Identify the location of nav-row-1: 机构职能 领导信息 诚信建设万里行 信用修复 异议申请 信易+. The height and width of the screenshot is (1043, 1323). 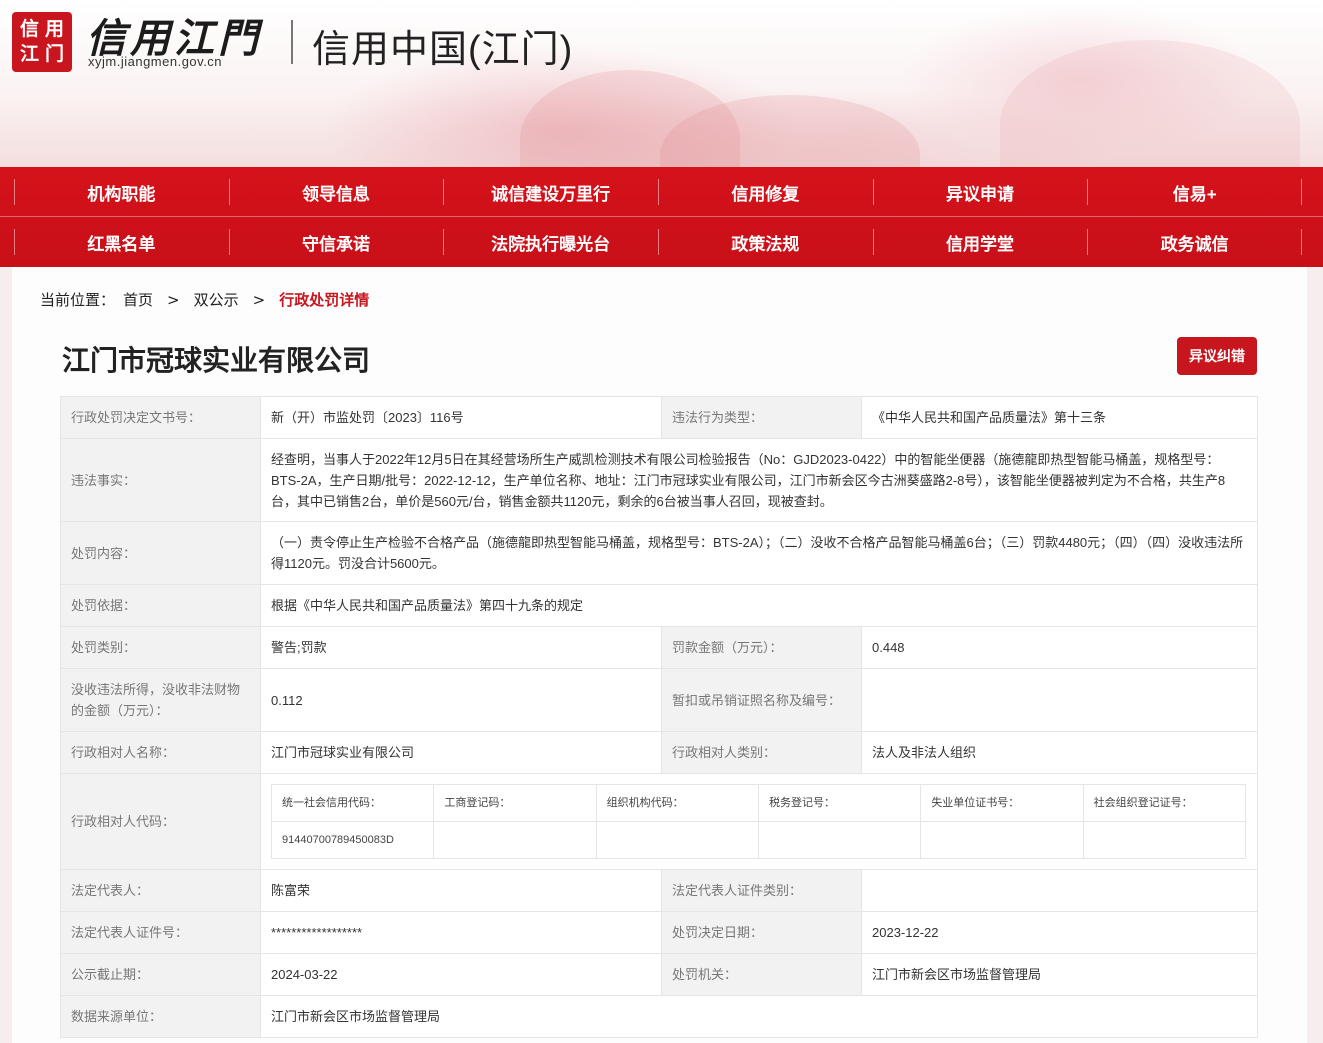
(661, 192).